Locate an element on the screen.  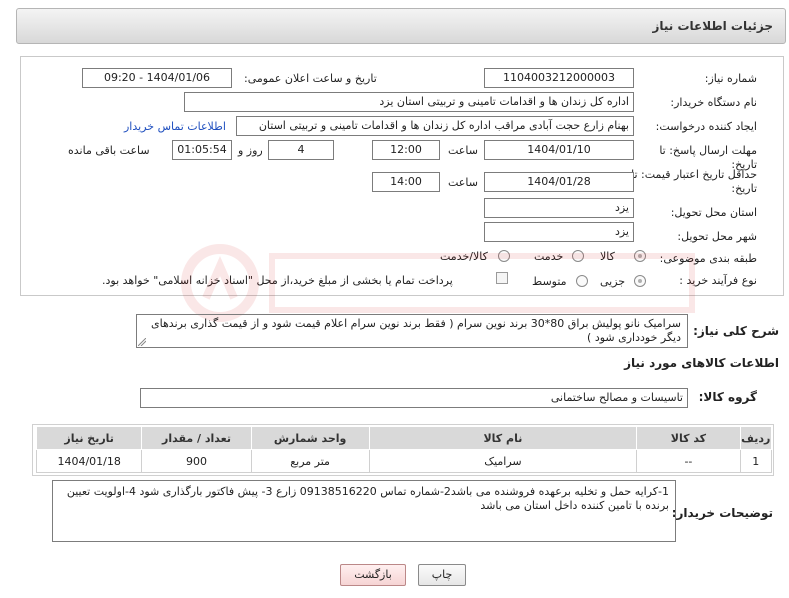
item-need-date: 1404/01/18 is located at coordinates (89, 461).